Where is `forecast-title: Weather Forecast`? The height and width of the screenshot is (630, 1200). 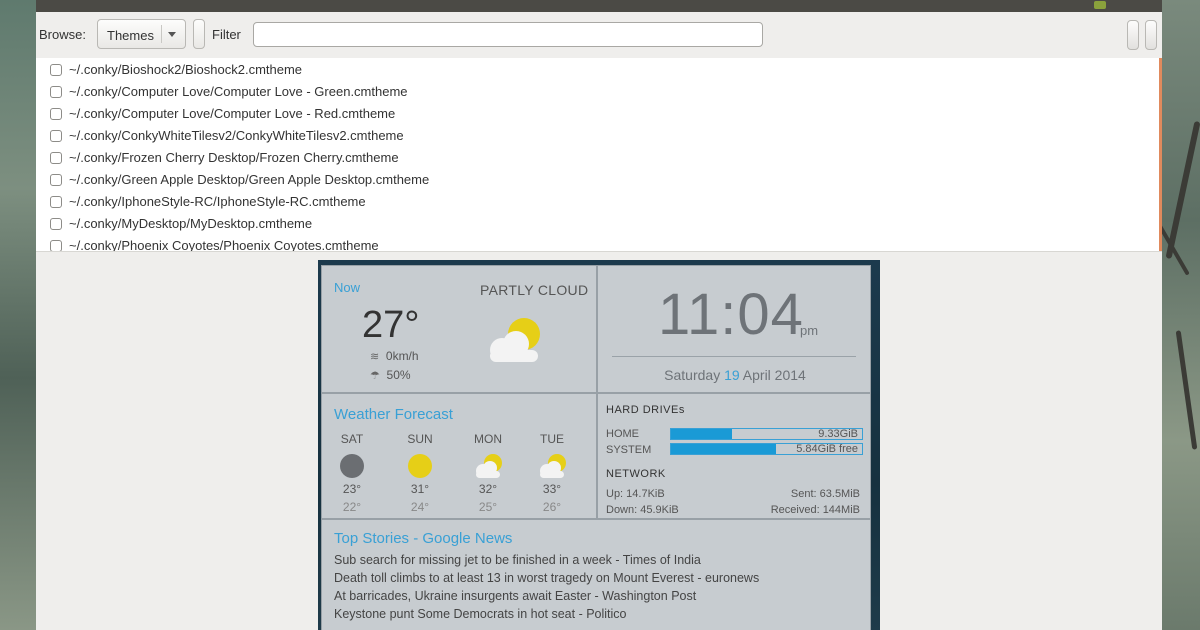 forecast-title: Weather Forecast is located at coordinates (393, 414).